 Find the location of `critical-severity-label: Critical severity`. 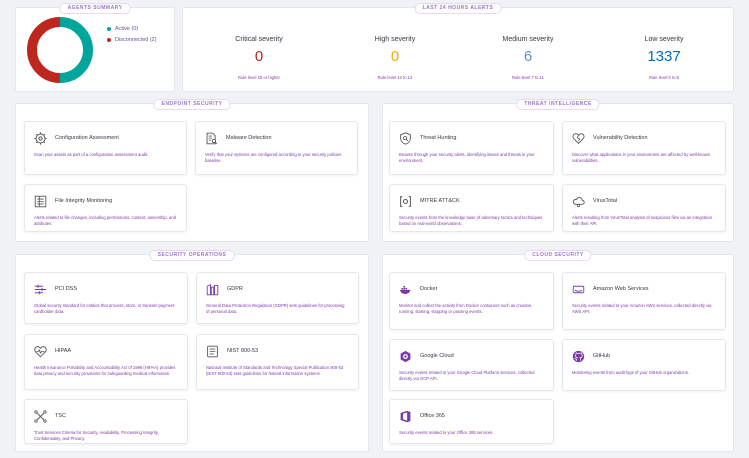

critical-severity-label: Critical severity is located at coordinates (259, 39).